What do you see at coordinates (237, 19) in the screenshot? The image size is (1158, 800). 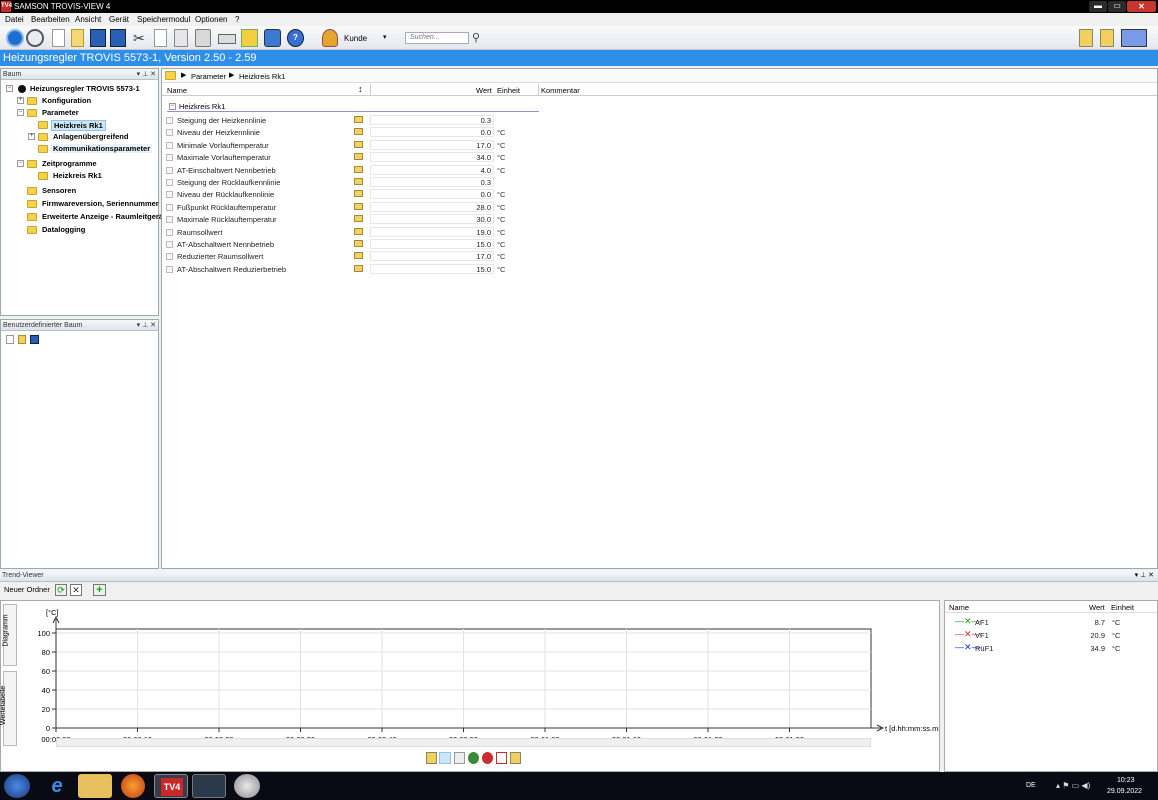 I see `menu-help: ?` at bounding box center [237, 19].